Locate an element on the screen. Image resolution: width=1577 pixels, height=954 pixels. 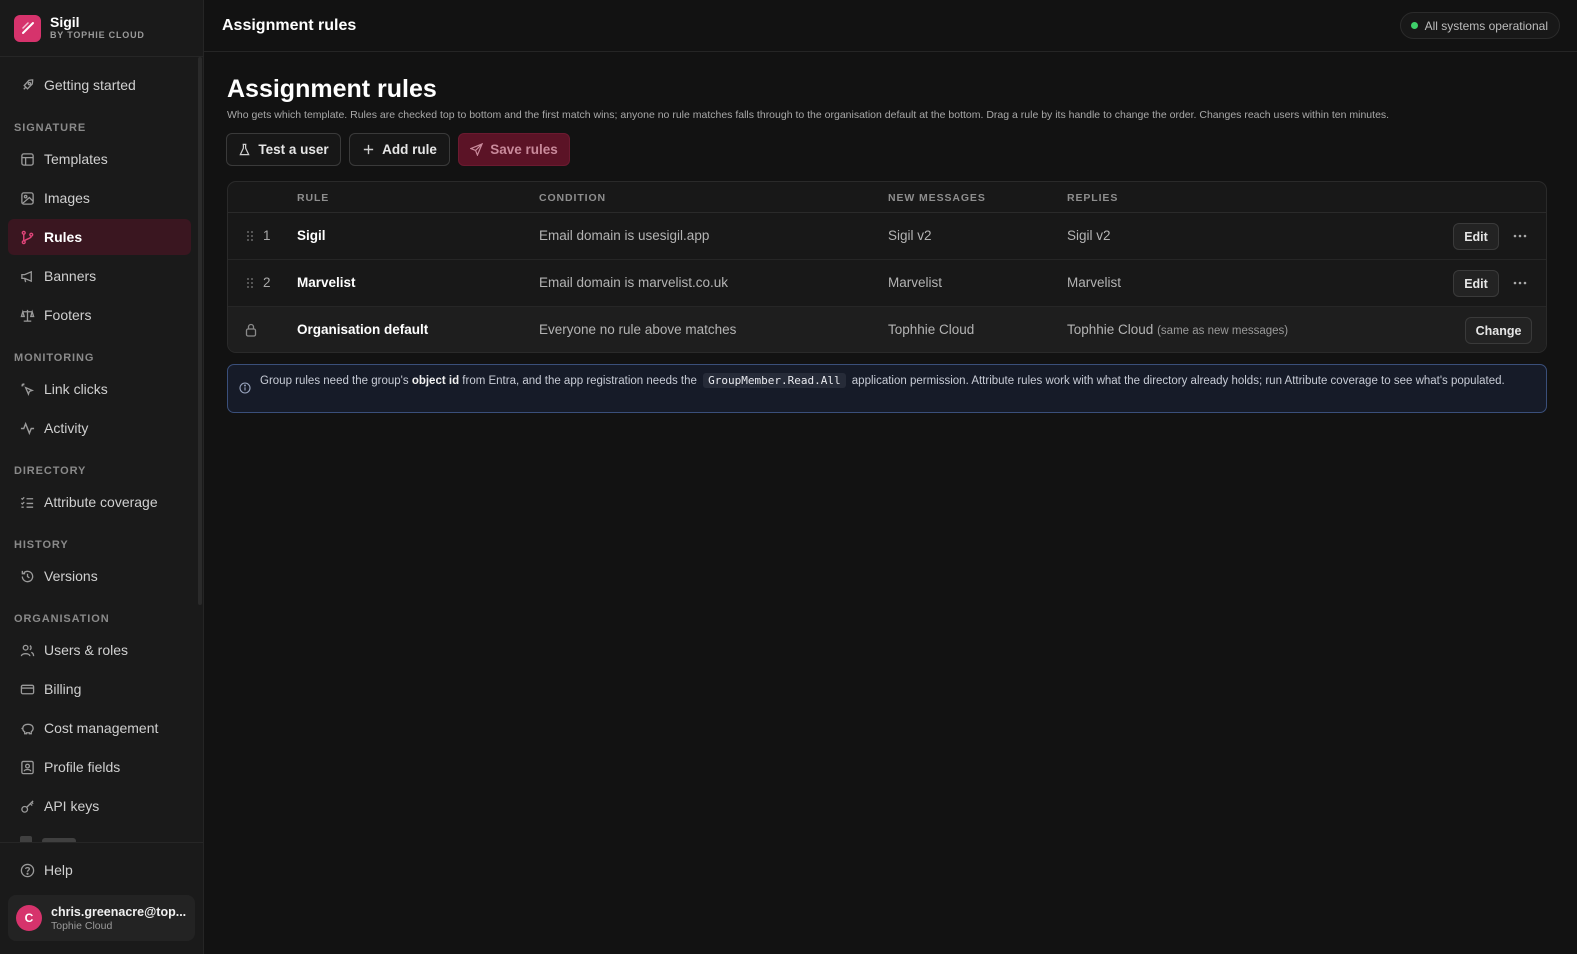
sidebar-item-attribute-coverage: Attribute coverage is located at coordinates (99, 502).